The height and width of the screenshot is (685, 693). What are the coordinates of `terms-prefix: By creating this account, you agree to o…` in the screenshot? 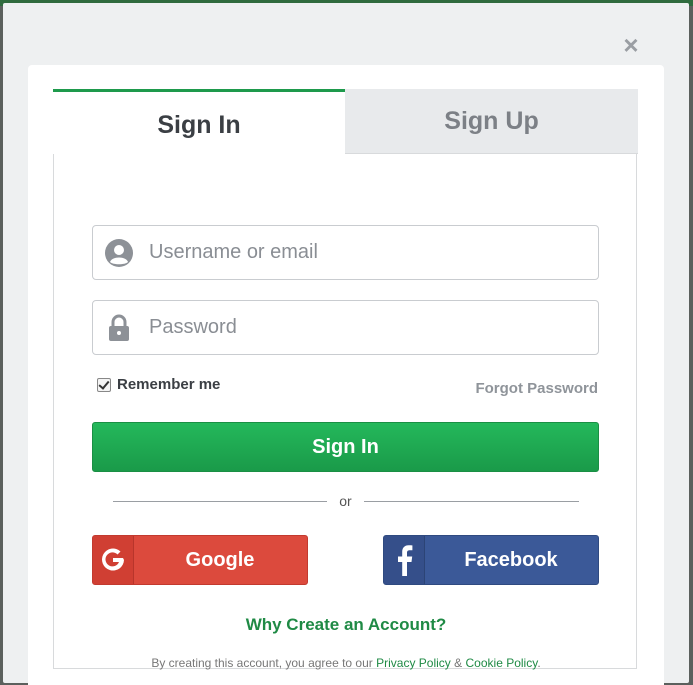 It's located at (262, 663).